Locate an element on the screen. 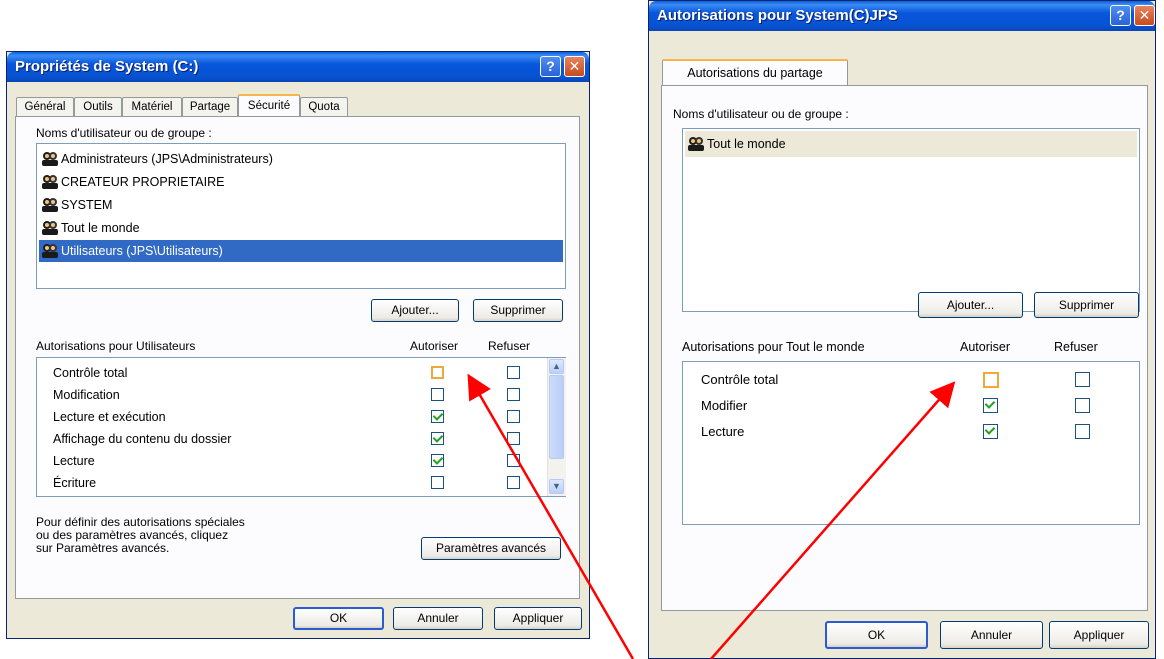 This screenshot has width=1164, height=659. left-apply-button: Appliquer is located at coordinates (538, 618).